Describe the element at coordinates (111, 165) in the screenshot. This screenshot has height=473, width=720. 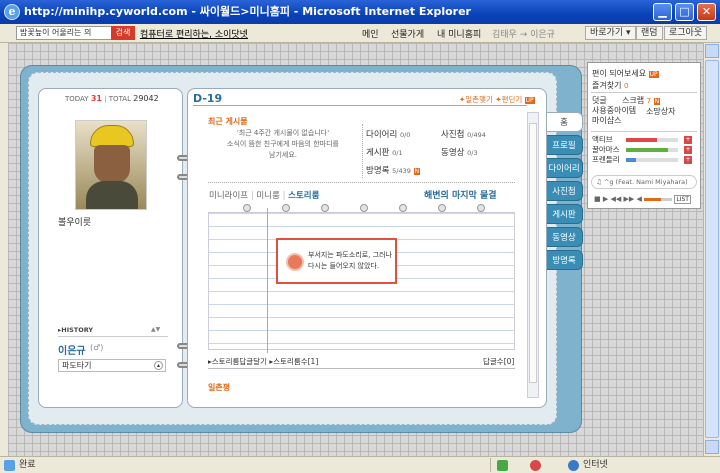
I see `profile-photo` at that location.